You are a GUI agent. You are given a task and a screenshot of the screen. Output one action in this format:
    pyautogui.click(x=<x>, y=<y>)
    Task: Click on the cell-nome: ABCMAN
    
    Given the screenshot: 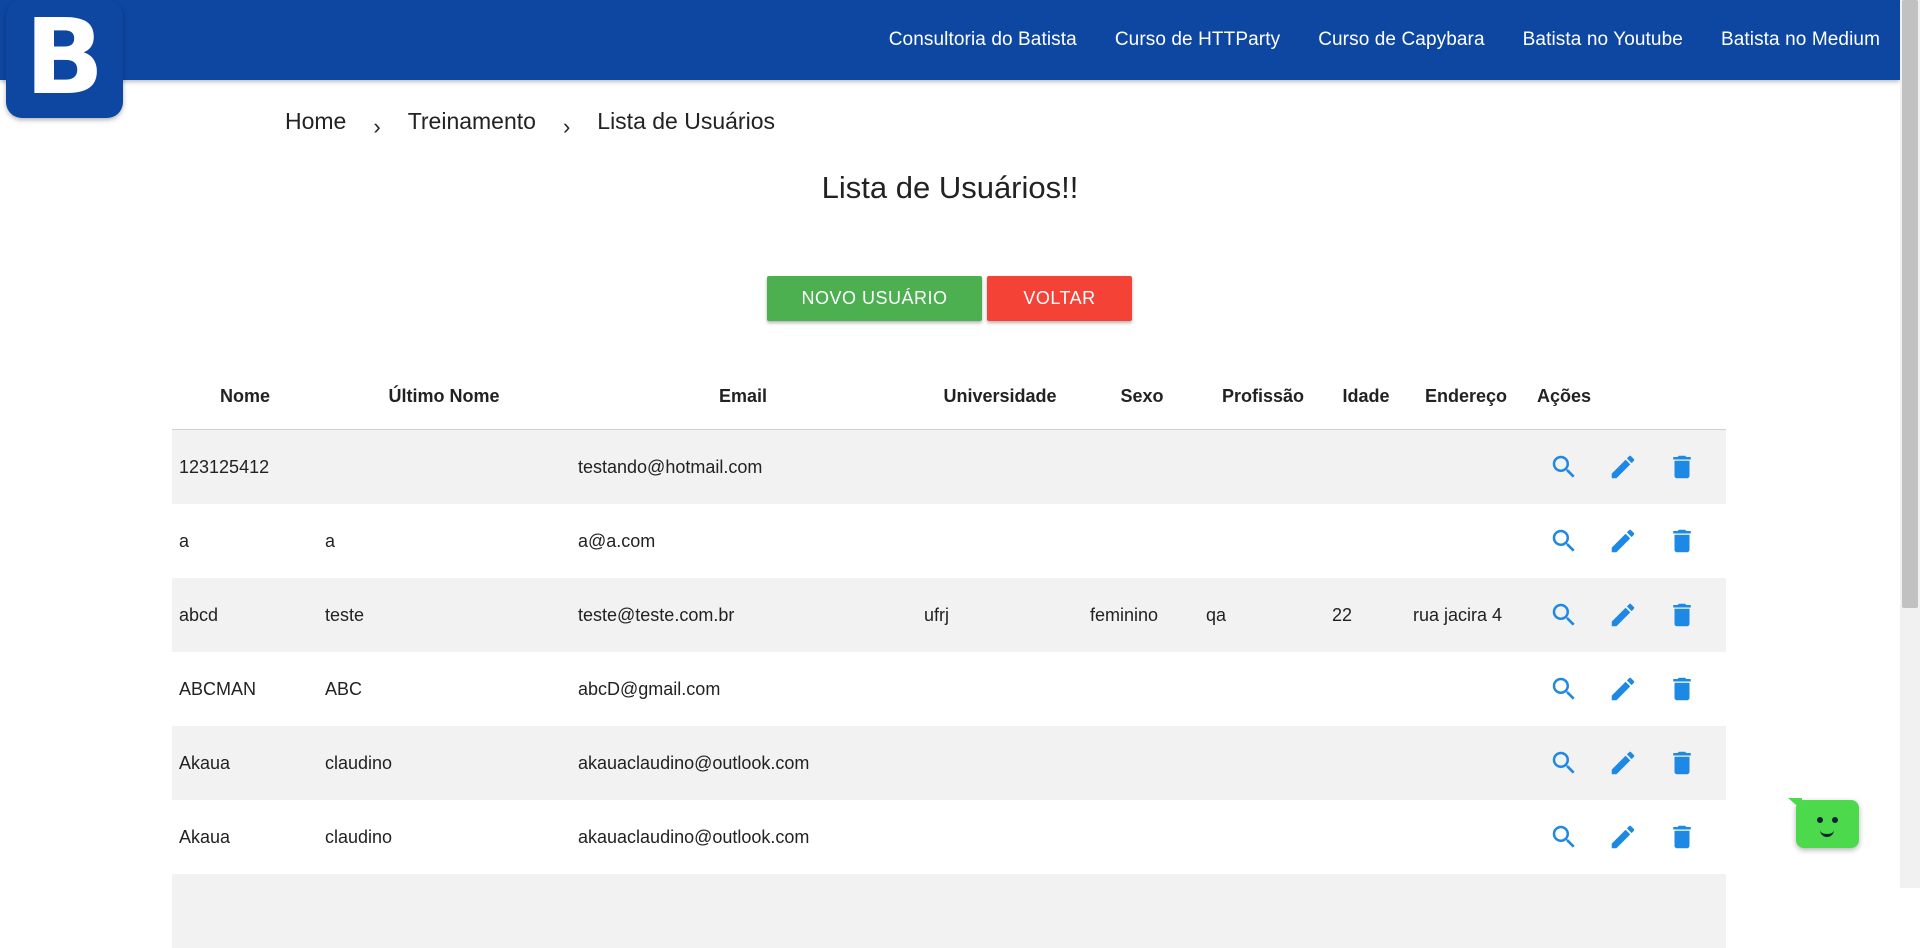 What is the action you would take?
    pyautogui.click(x=218, y=689)
    